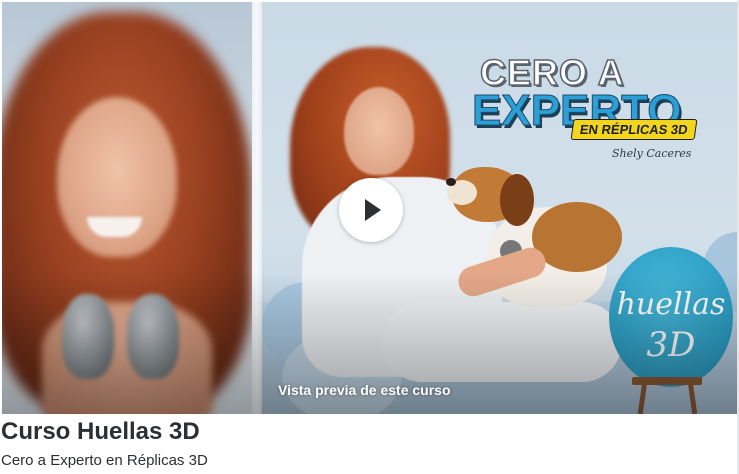 The image size is (739, 474). Describe the element at coordinates (652, 153) in the screenshot. I see `image-signature: Shely Caceres` at that location.